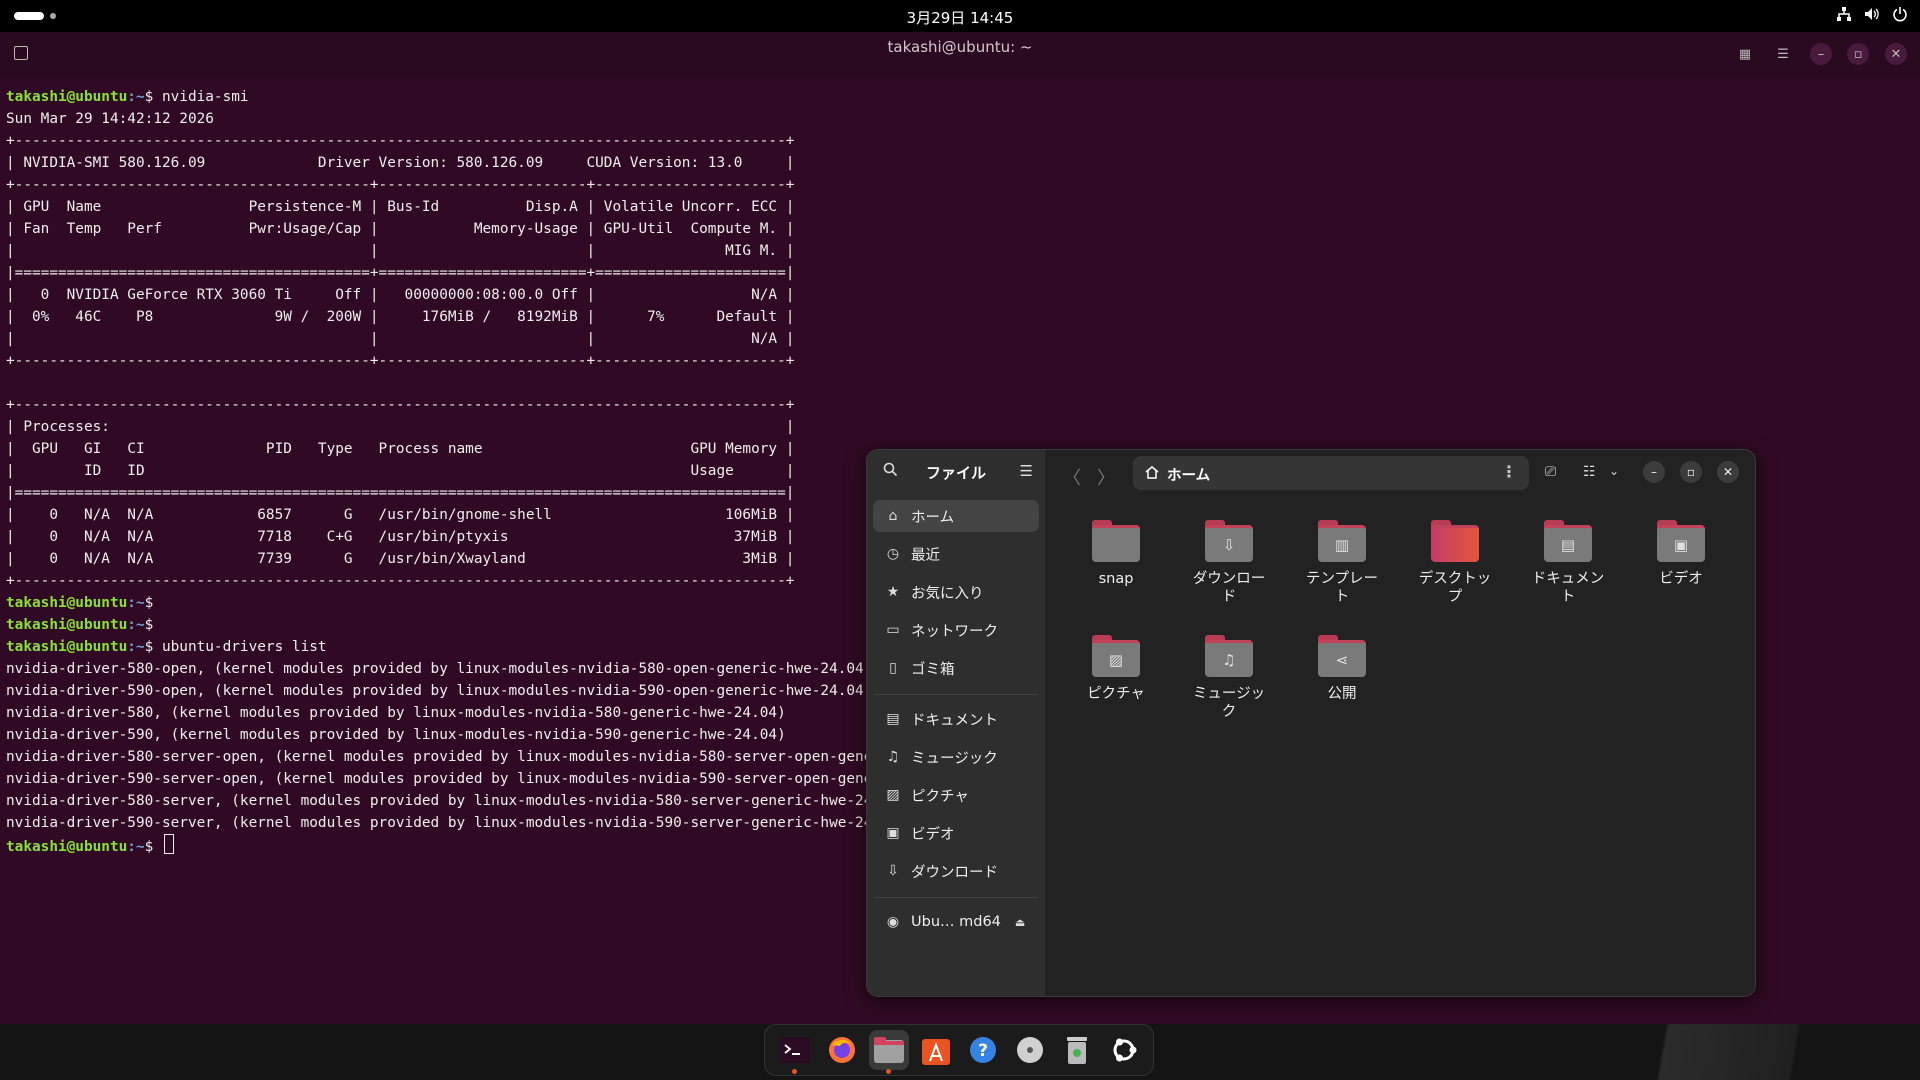 Image resolution: width=1920 pixels, height=1080 pixels. What do you see at coordinates (1760, 1052) in the screenshot?
I see `dock-decoration` at bounding box center [1760, 1052].